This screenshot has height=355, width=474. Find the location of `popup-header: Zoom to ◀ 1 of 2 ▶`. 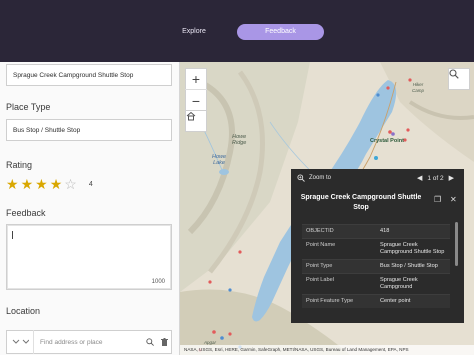

popup-header: Zoom to ◀ 1 of 2 ▶ is located at coordinates (377, 178).